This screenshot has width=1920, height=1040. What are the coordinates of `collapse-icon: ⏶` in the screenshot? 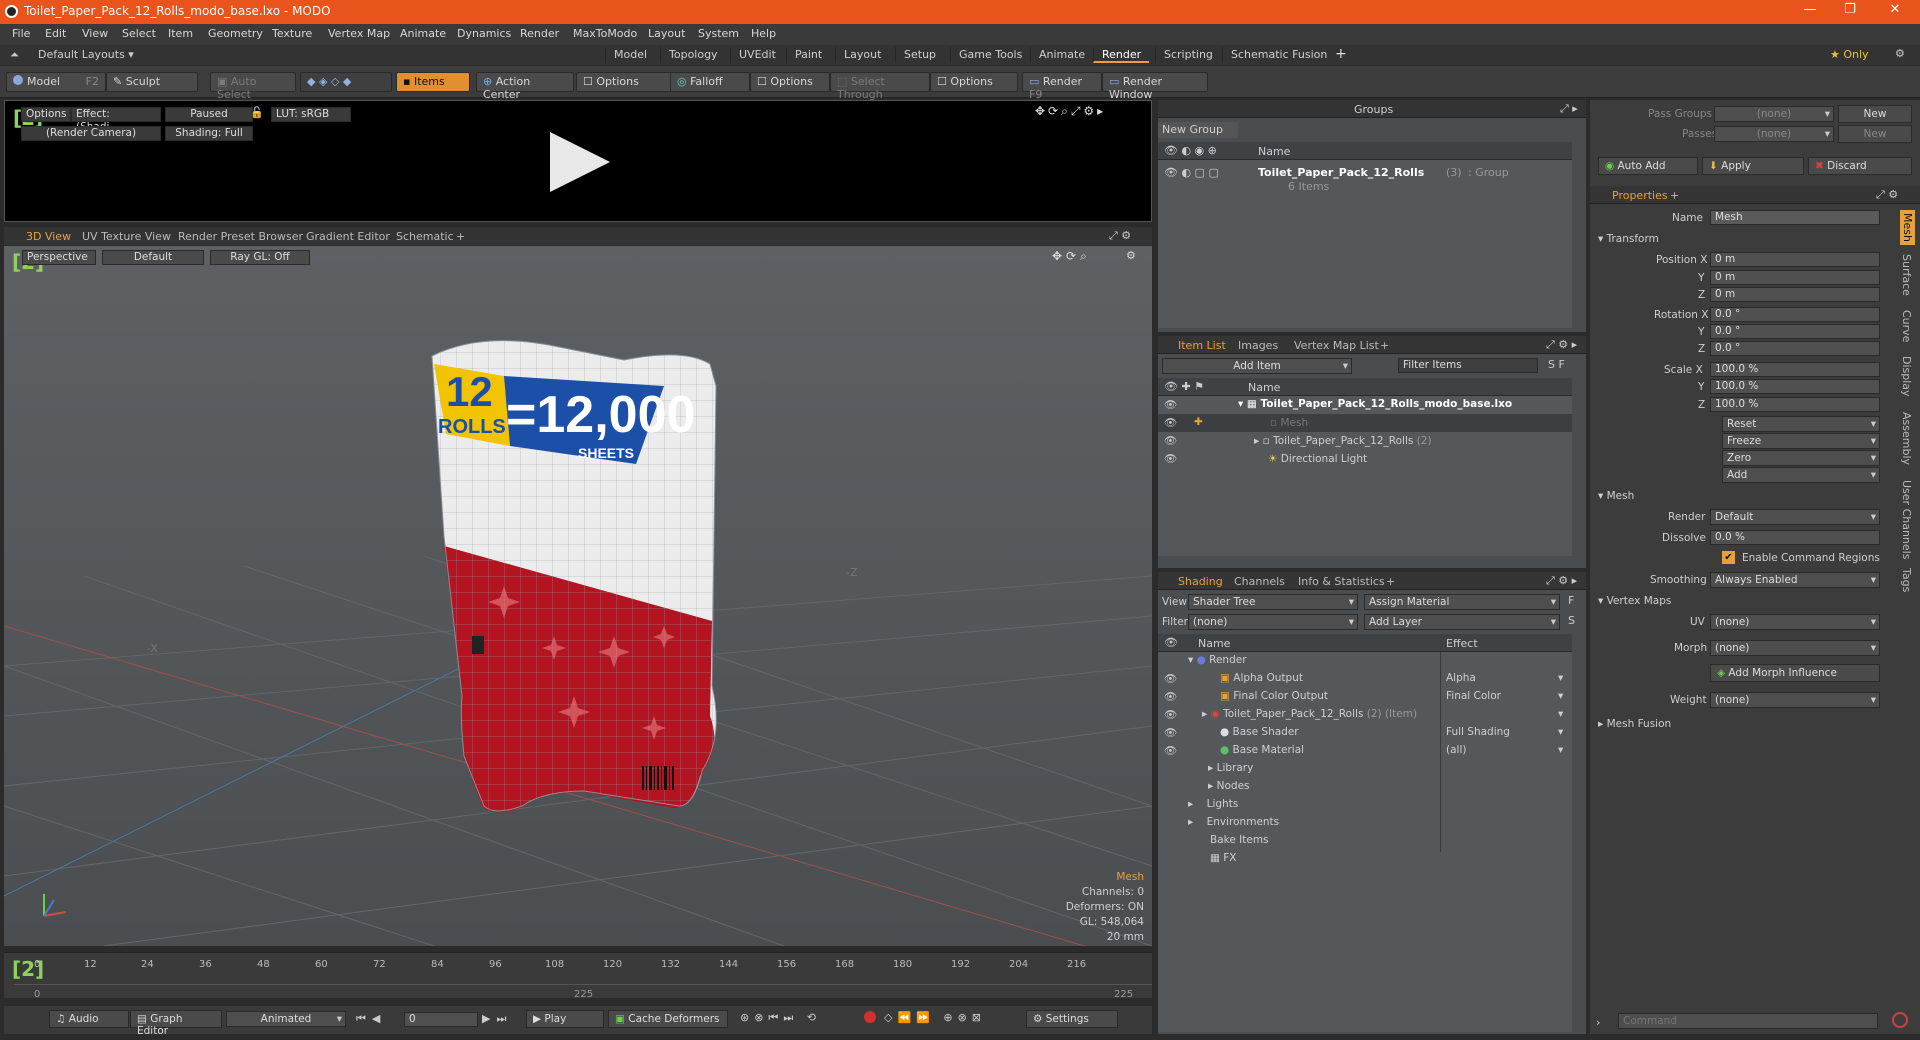 It's located at (14, 55).